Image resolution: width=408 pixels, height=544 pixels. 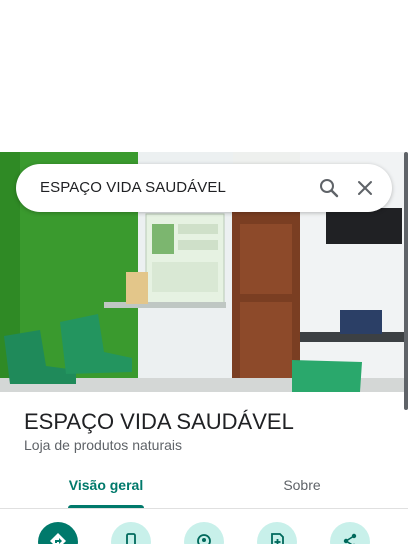 What do you see at coordinates (58, 538) in the screenshot?
I see `directions-icon` at bounding box center [58, 538].